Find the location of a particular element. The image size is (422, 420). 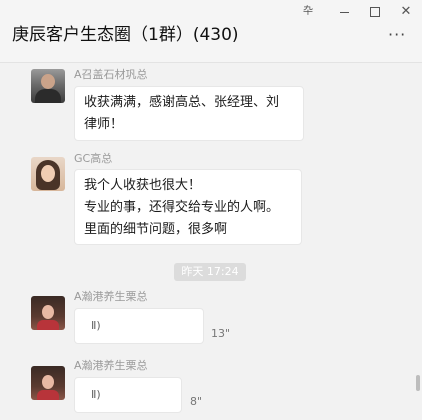

message-line: 收获满满，感谢高总、张经理、刘 is located at coordinates (182, 102).